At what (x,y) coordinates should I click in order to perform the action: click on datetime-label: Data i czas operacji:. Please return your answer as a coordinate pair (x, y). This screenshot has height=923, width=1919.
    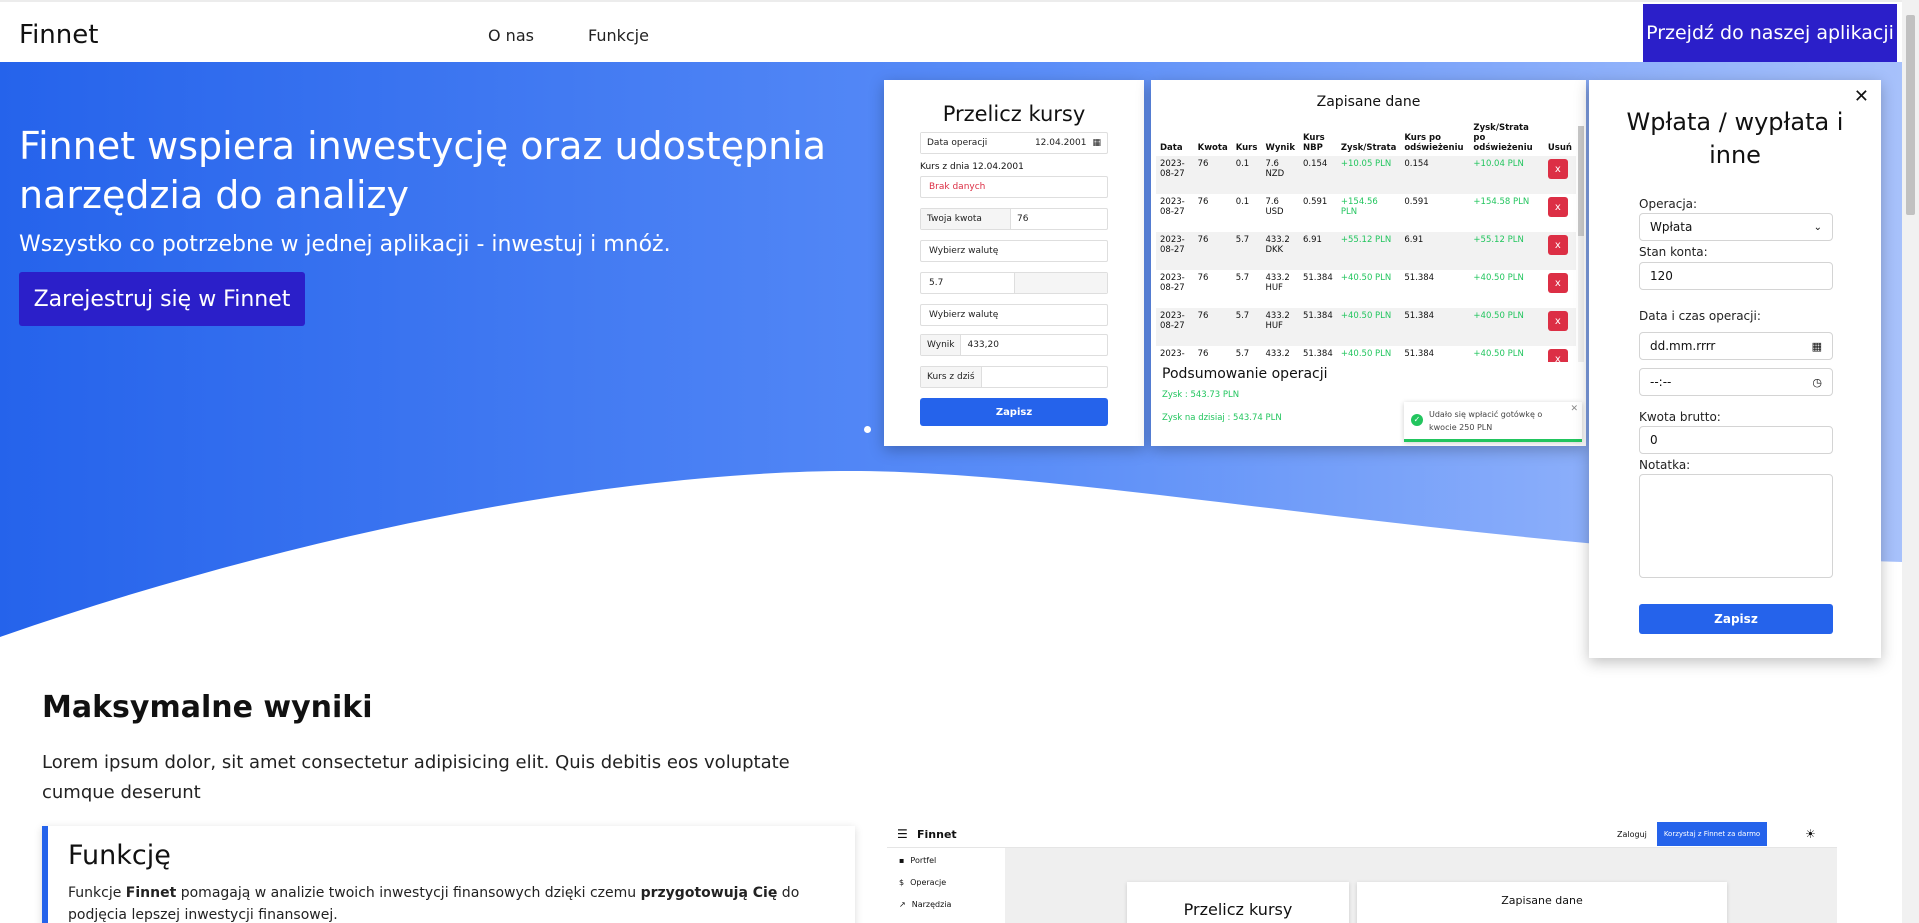
    Looking at the image, I should click on (1700, 316).